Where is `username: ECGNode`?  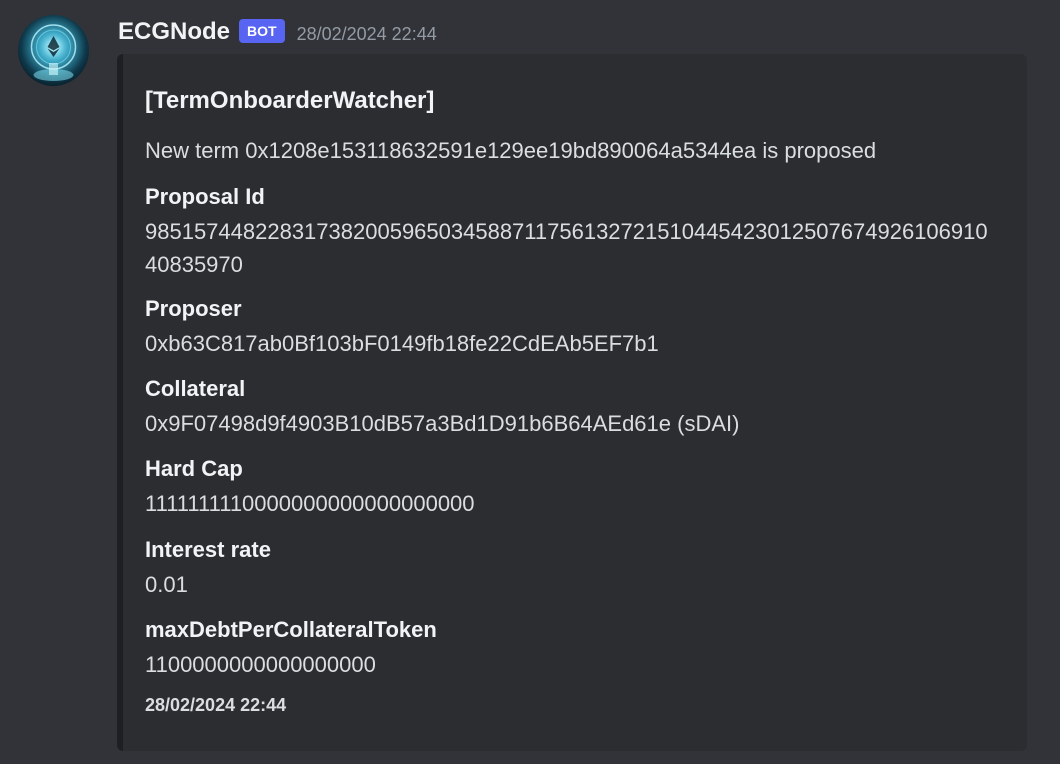 username: ECGNode is located at coordinates (174, 32).